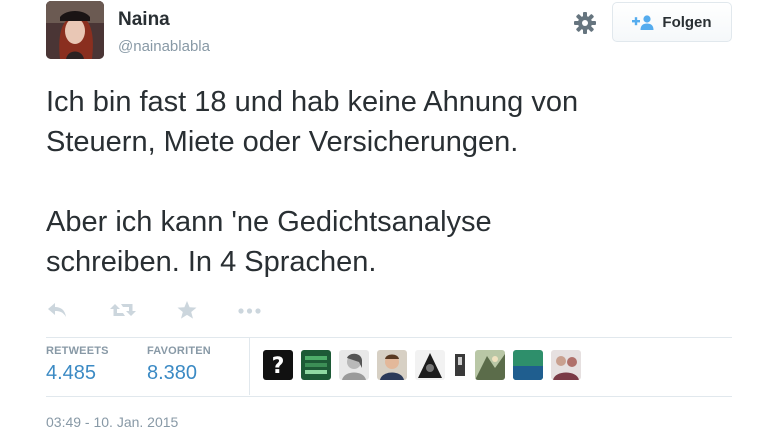 This screenshot has height=439, width=780. What do you see at coordinates (187, 312) in the screenshot?
I see `favorite-star-icon` at bounding box center [187, 312].